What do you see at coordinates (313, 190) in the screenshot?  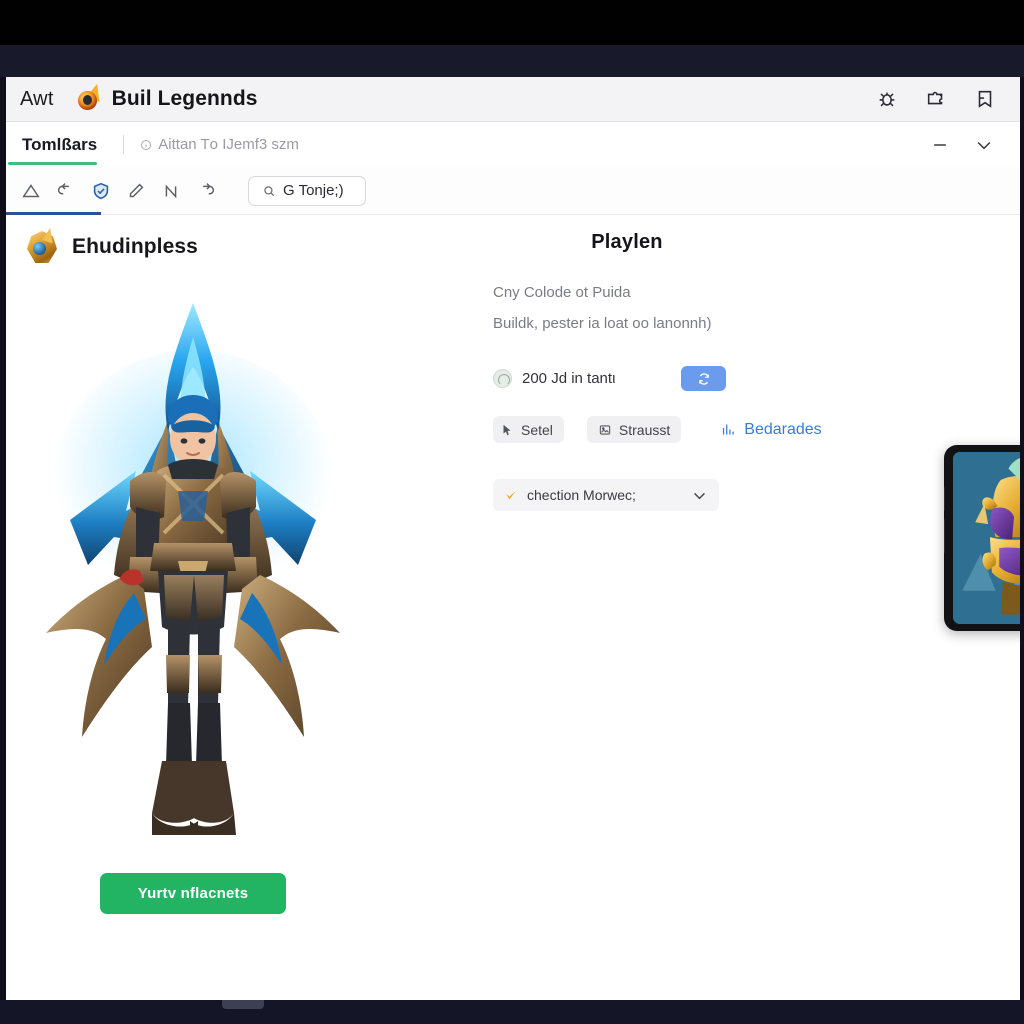 I see `search-input-value: G Tonje;)` at bounding box center [313, 190].